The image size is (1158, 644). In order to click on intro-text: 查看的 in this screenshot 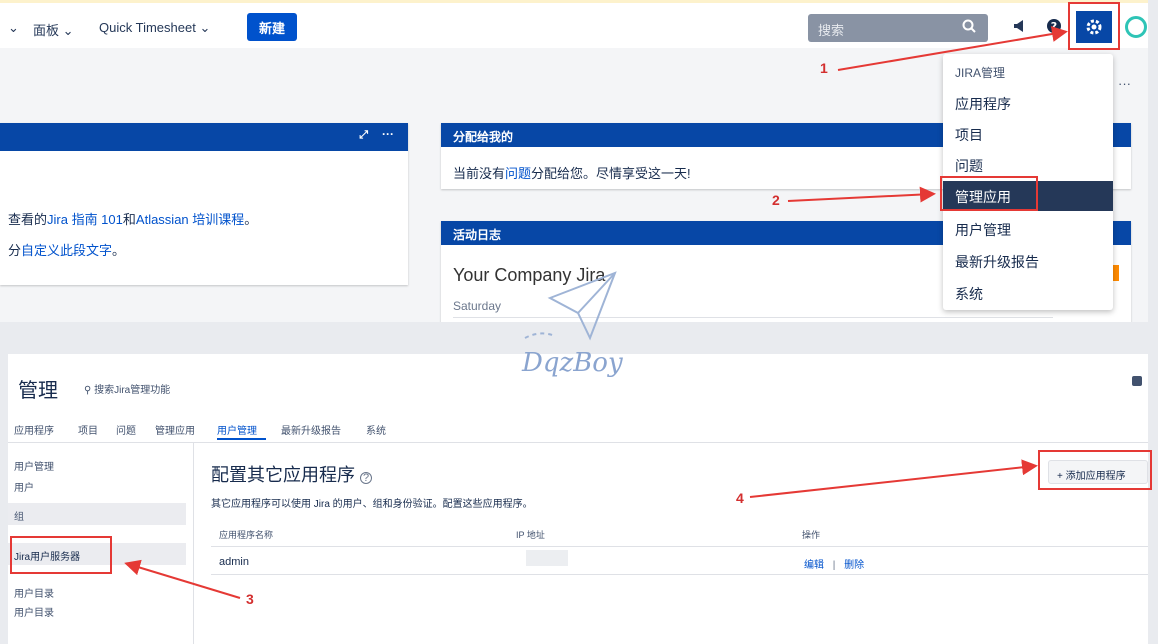, I will do `click(28, 219)`.